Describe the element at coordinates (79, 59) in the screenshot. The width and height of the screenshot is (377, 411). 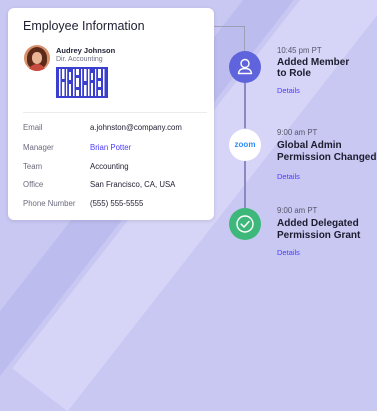
I see `employee-role: Dir. Accounting` at that location.